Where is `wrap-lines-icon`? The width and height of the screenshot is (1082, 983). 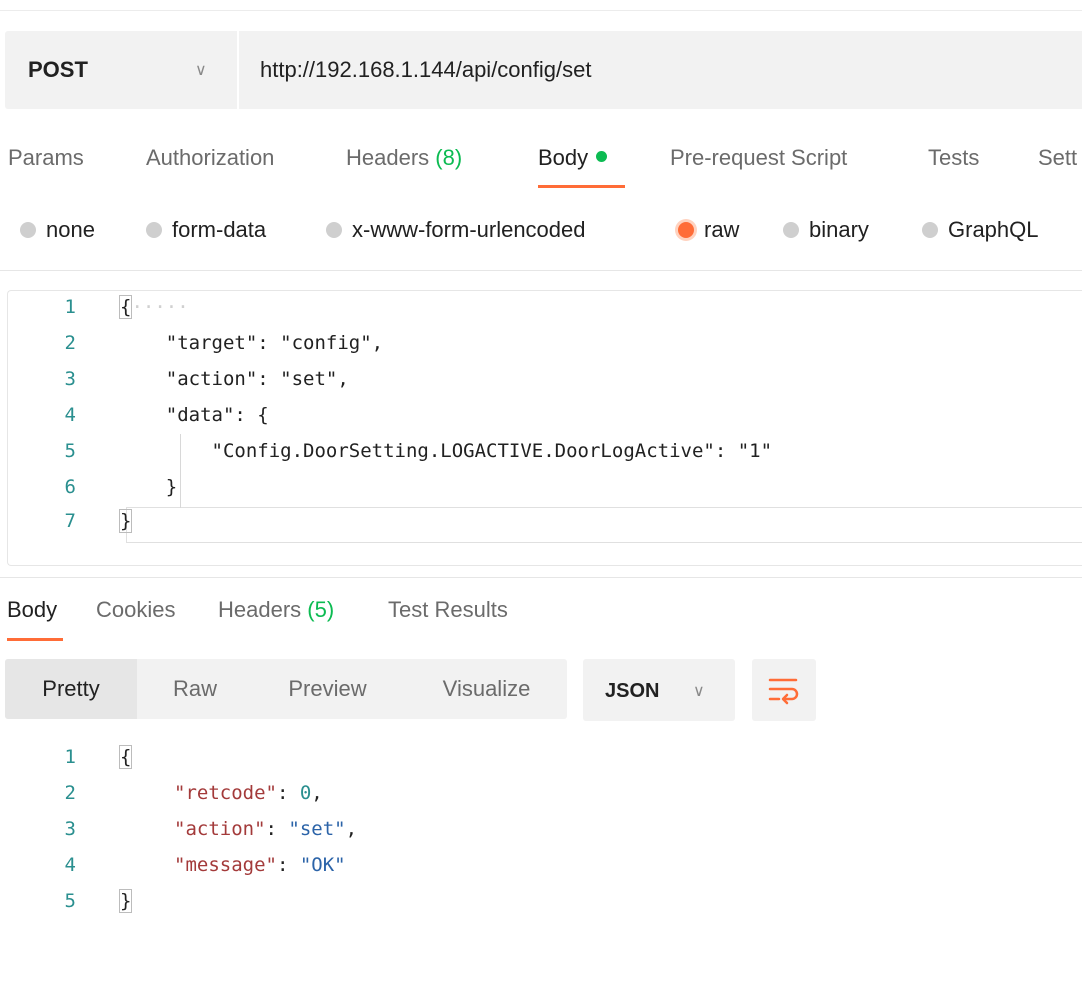 wrap-lines-icon is located at coordinates (783, 691).